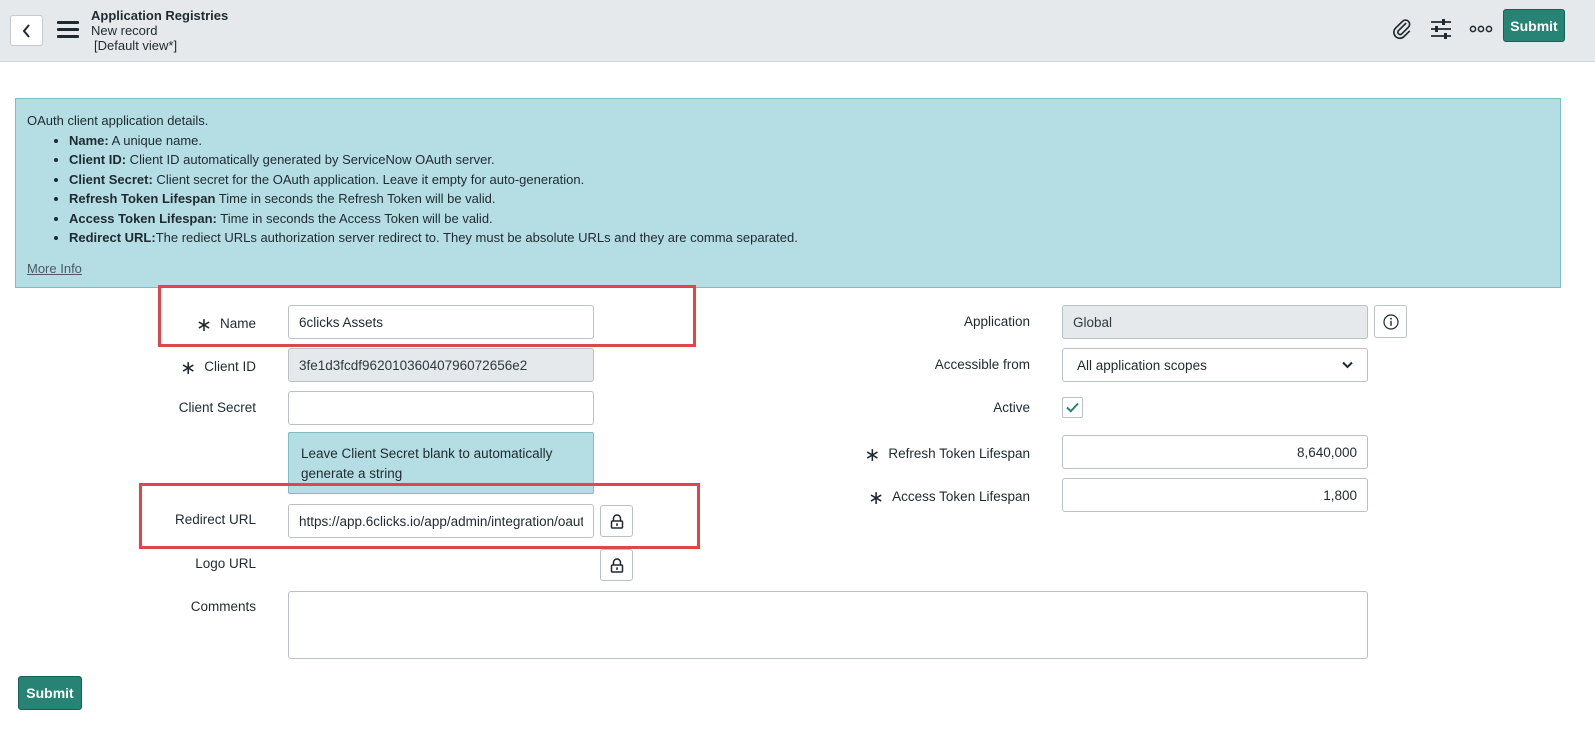  Describe the element at coordinates (809, 141) in the screenshot. I see `info-item: Name: A unique name.` at that location.